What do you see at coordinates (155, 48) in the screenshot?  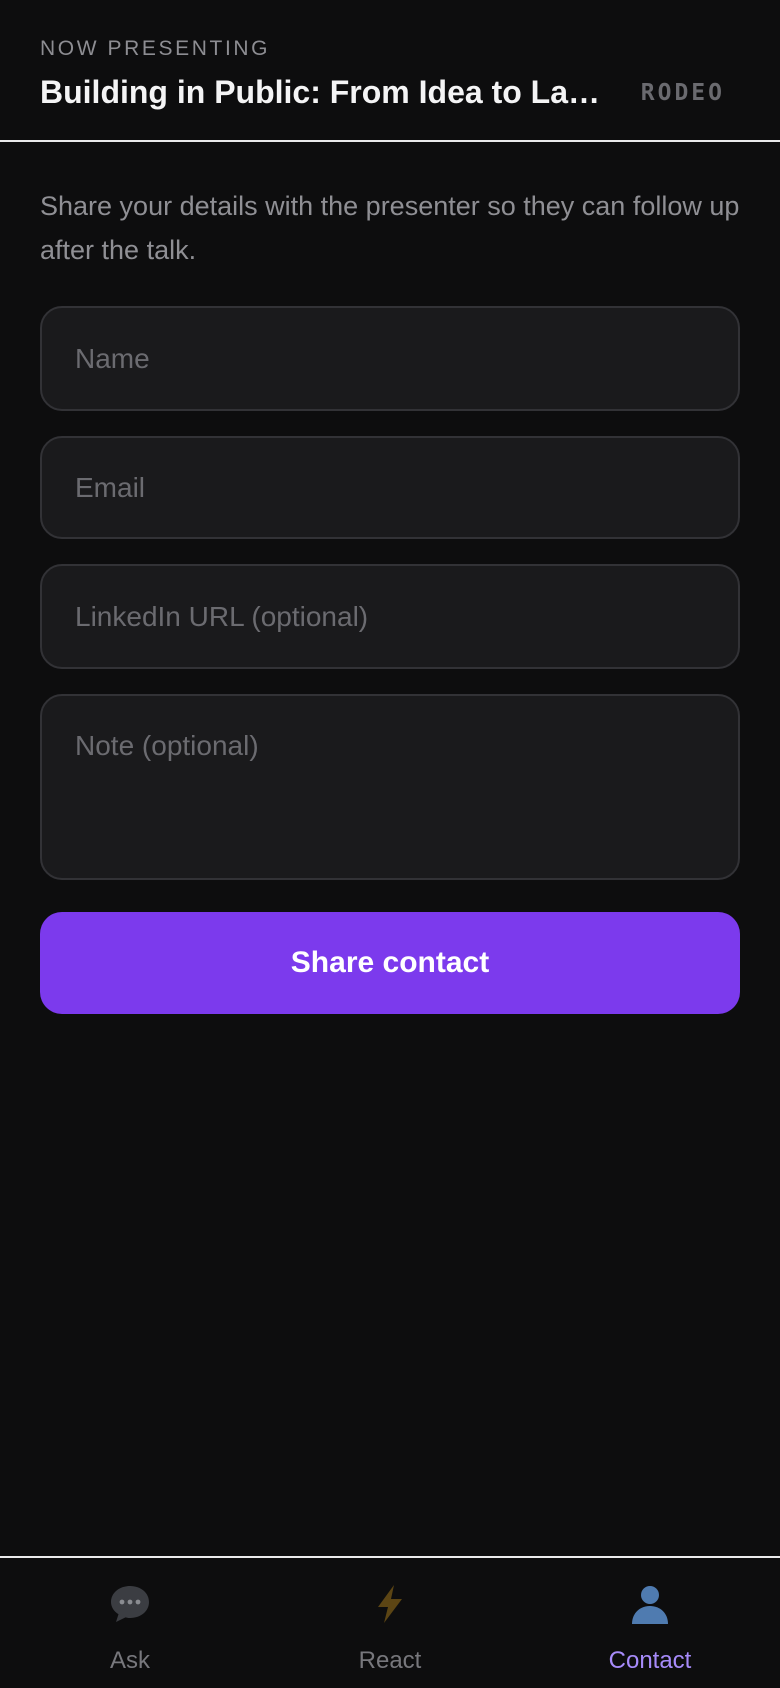 I see `now-presenting-label: NOW PRESENTING` at bounding box center [155, 48].